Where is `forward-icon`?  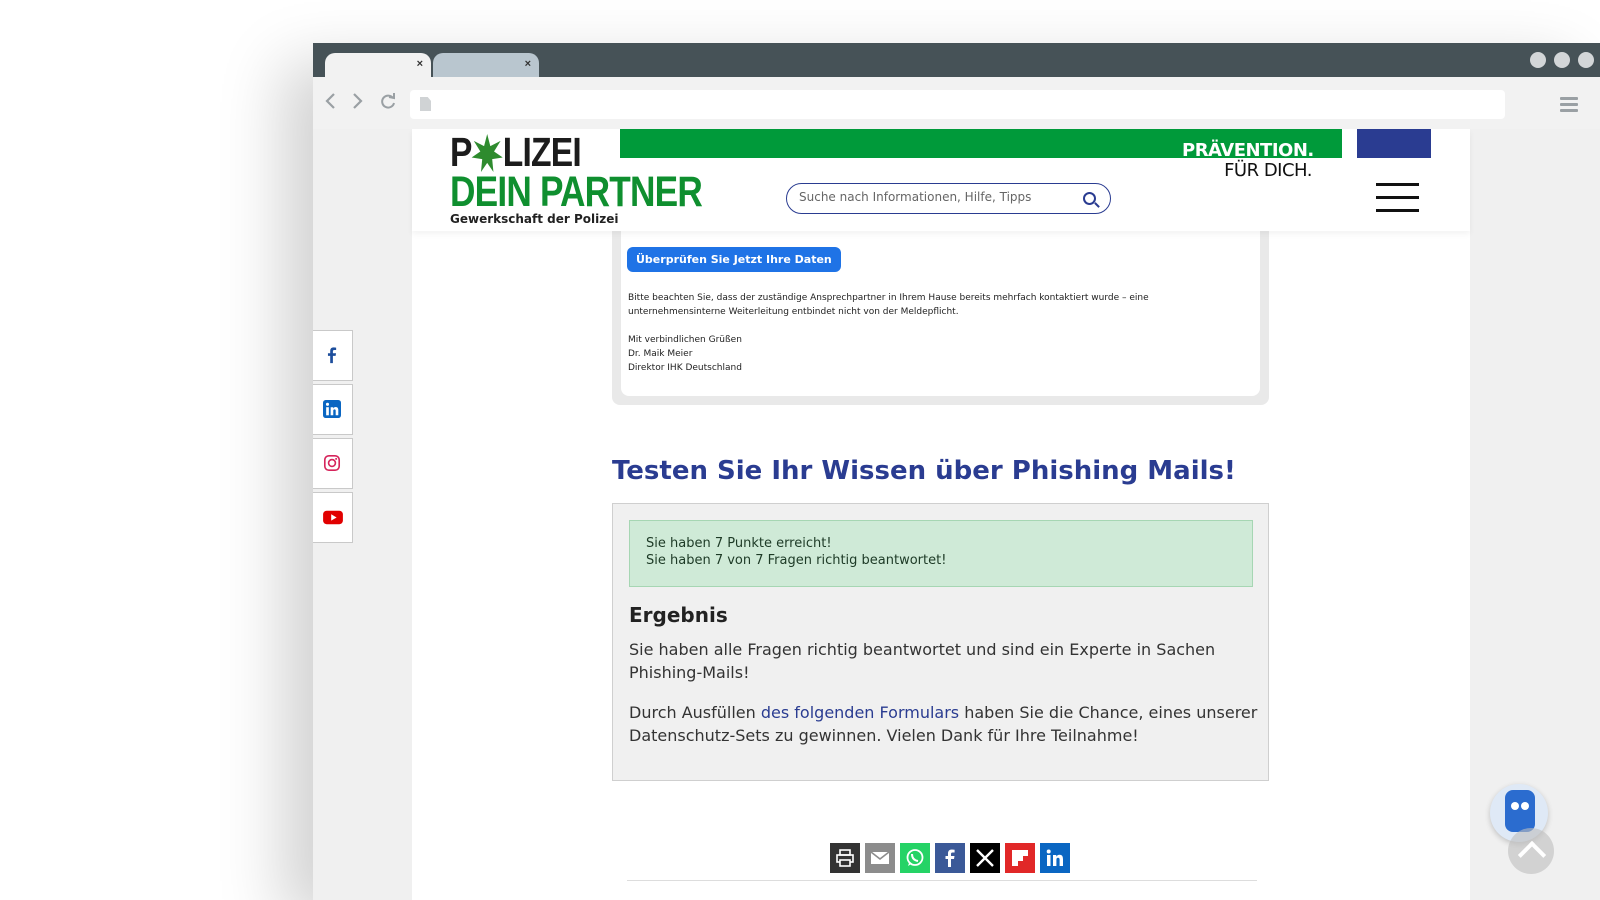
forward-icon is located at coordinates (357, 101).